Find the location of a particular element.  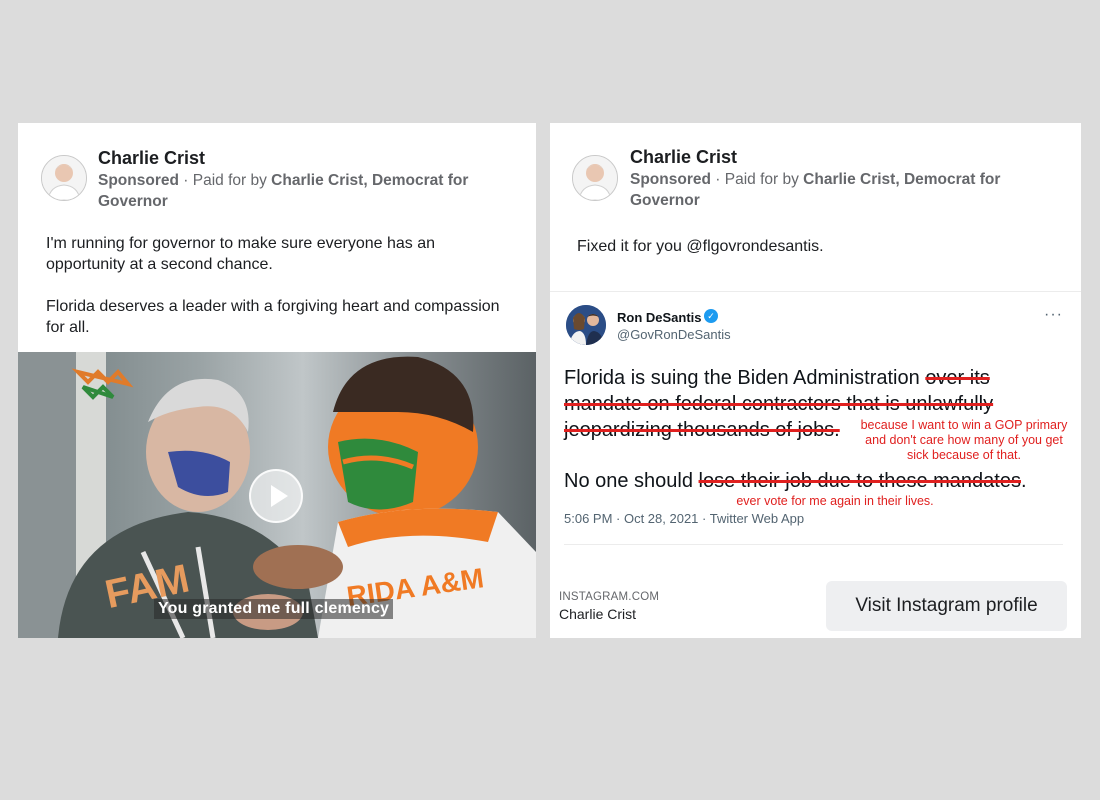

struck-text: lose their job due to these mandates is located at coordinates (859, 481).